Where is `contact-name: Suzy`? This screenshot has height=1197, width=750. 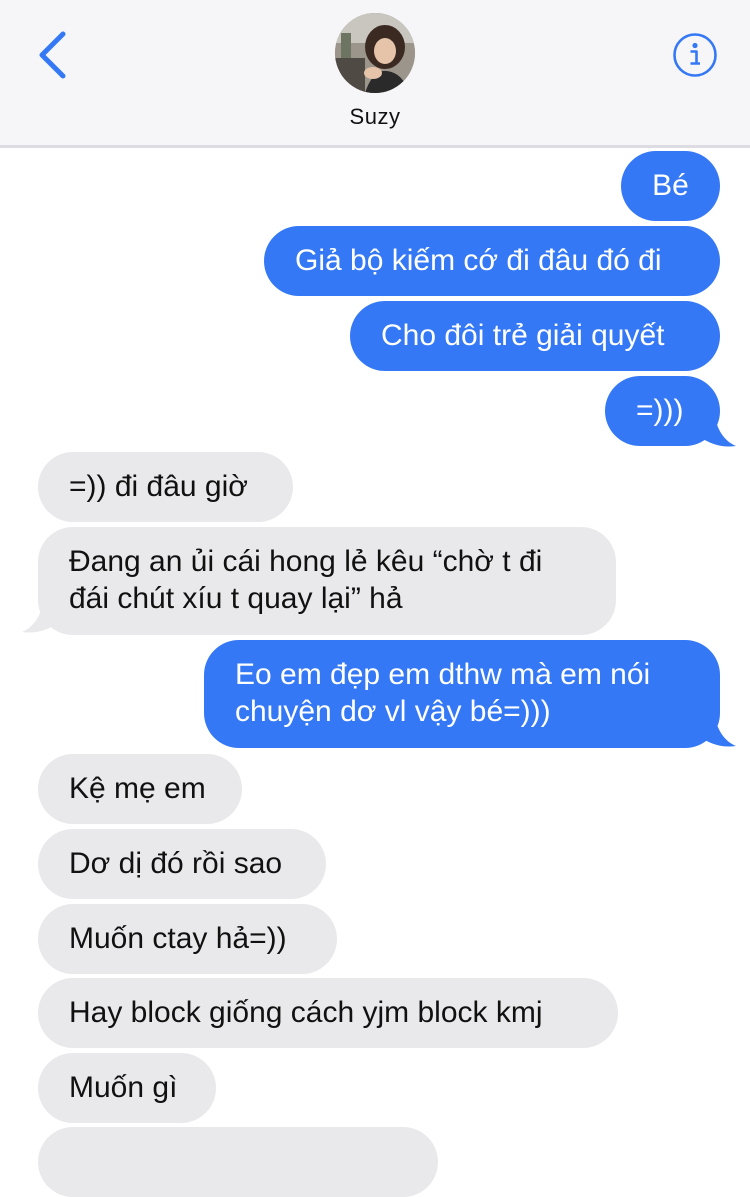
contact-name: Suzy is located at coordinates (375, 117).